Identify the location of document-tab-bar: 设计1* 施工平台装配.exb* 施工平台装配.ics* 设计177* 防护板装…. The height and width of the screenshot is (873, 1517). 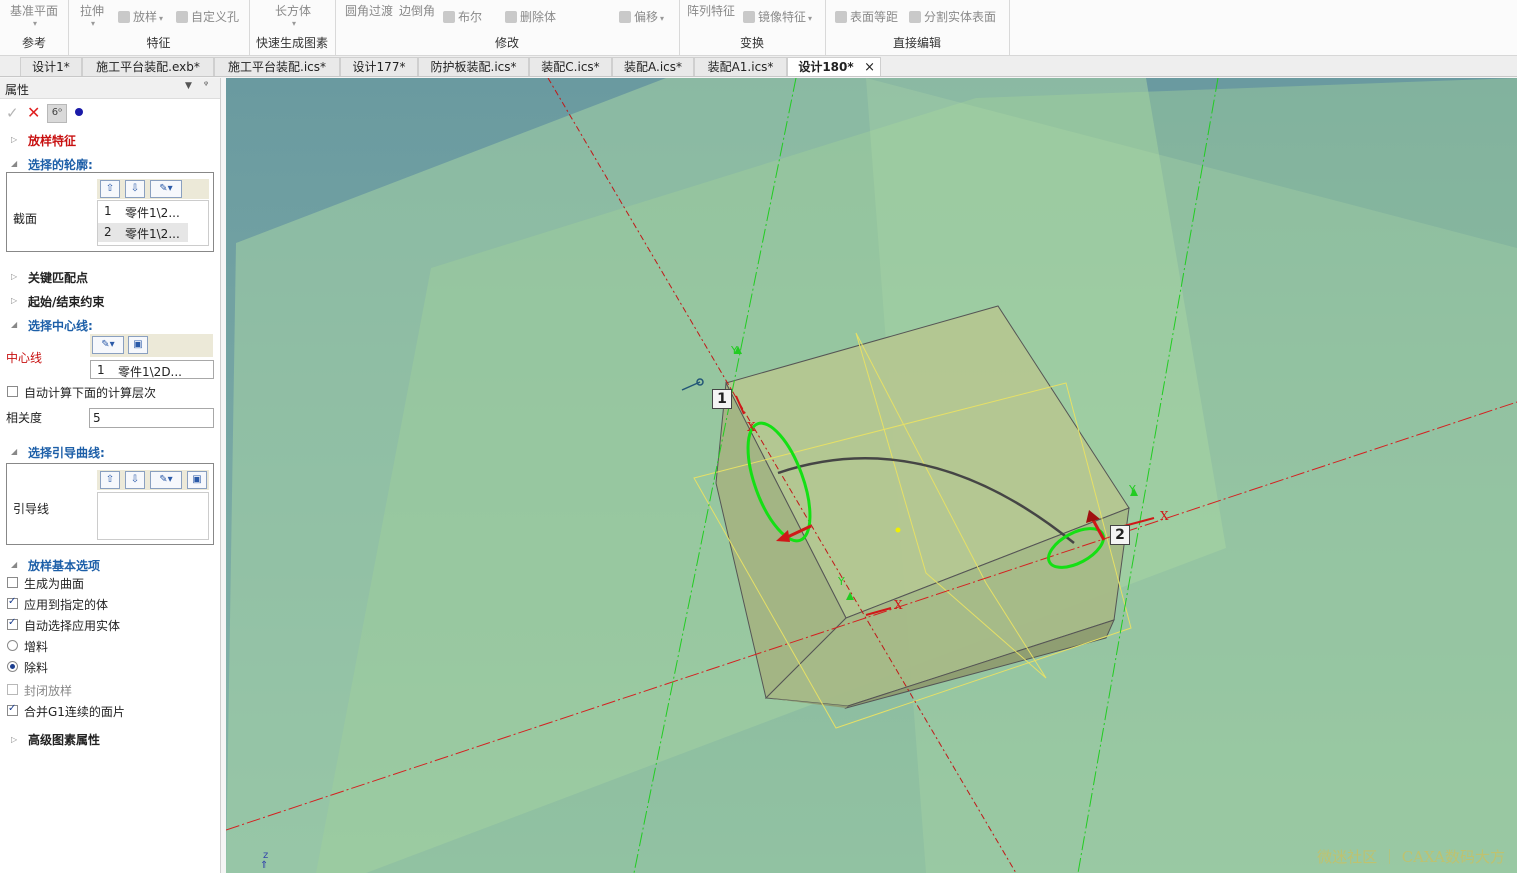
(758, 66).